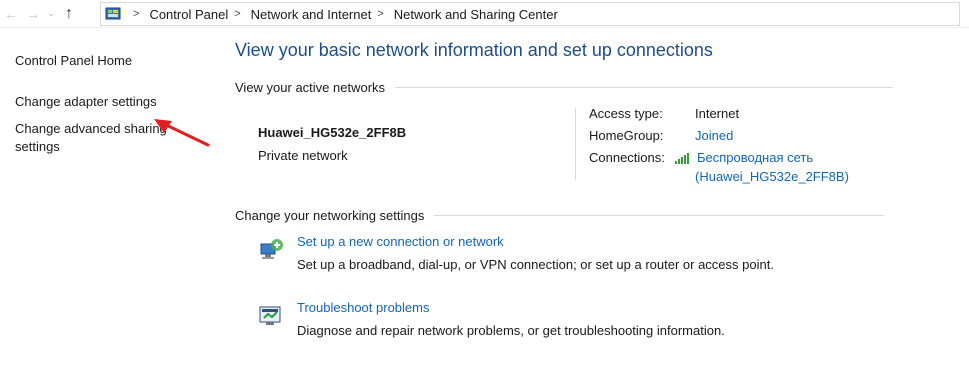  Describe the element at coordinates (717, 113) in the screenshot. I see `access-type-value: Internet` at that location.